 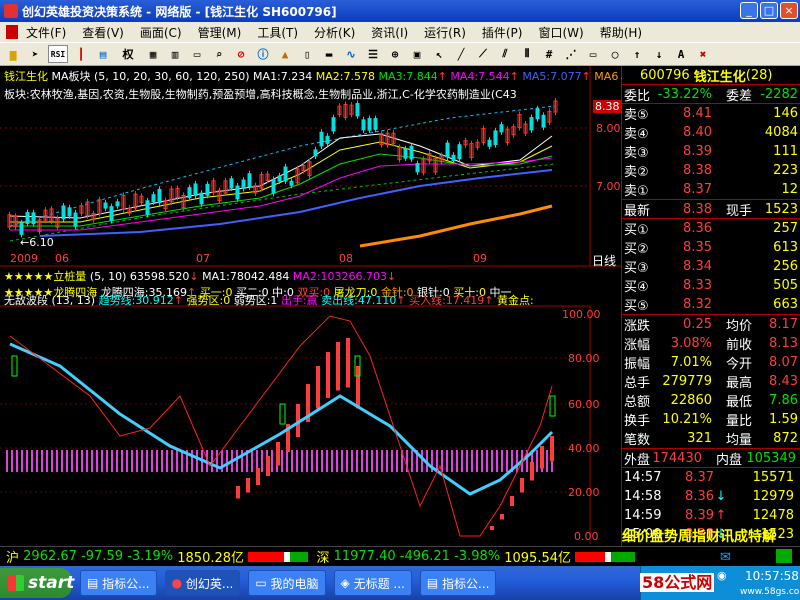 I want to click on trend-icon: ⟋, so click(x=483, y=54).